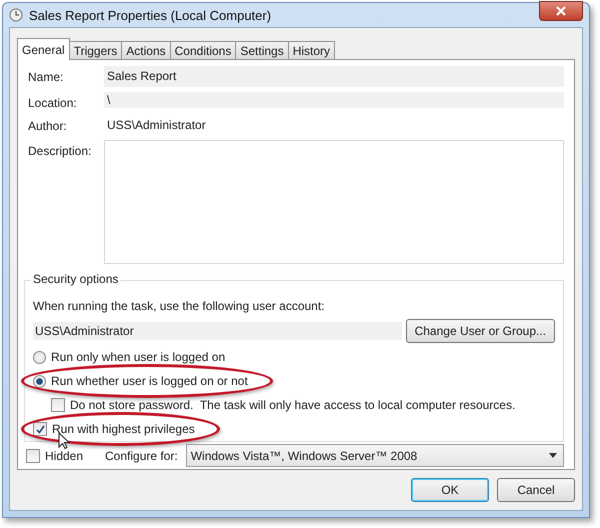 The width and height of the screenshot is (600, 528). Describe the element at coordinates (536, 490) in the screenshot. I see `cancel-button: Cancel` at that location.